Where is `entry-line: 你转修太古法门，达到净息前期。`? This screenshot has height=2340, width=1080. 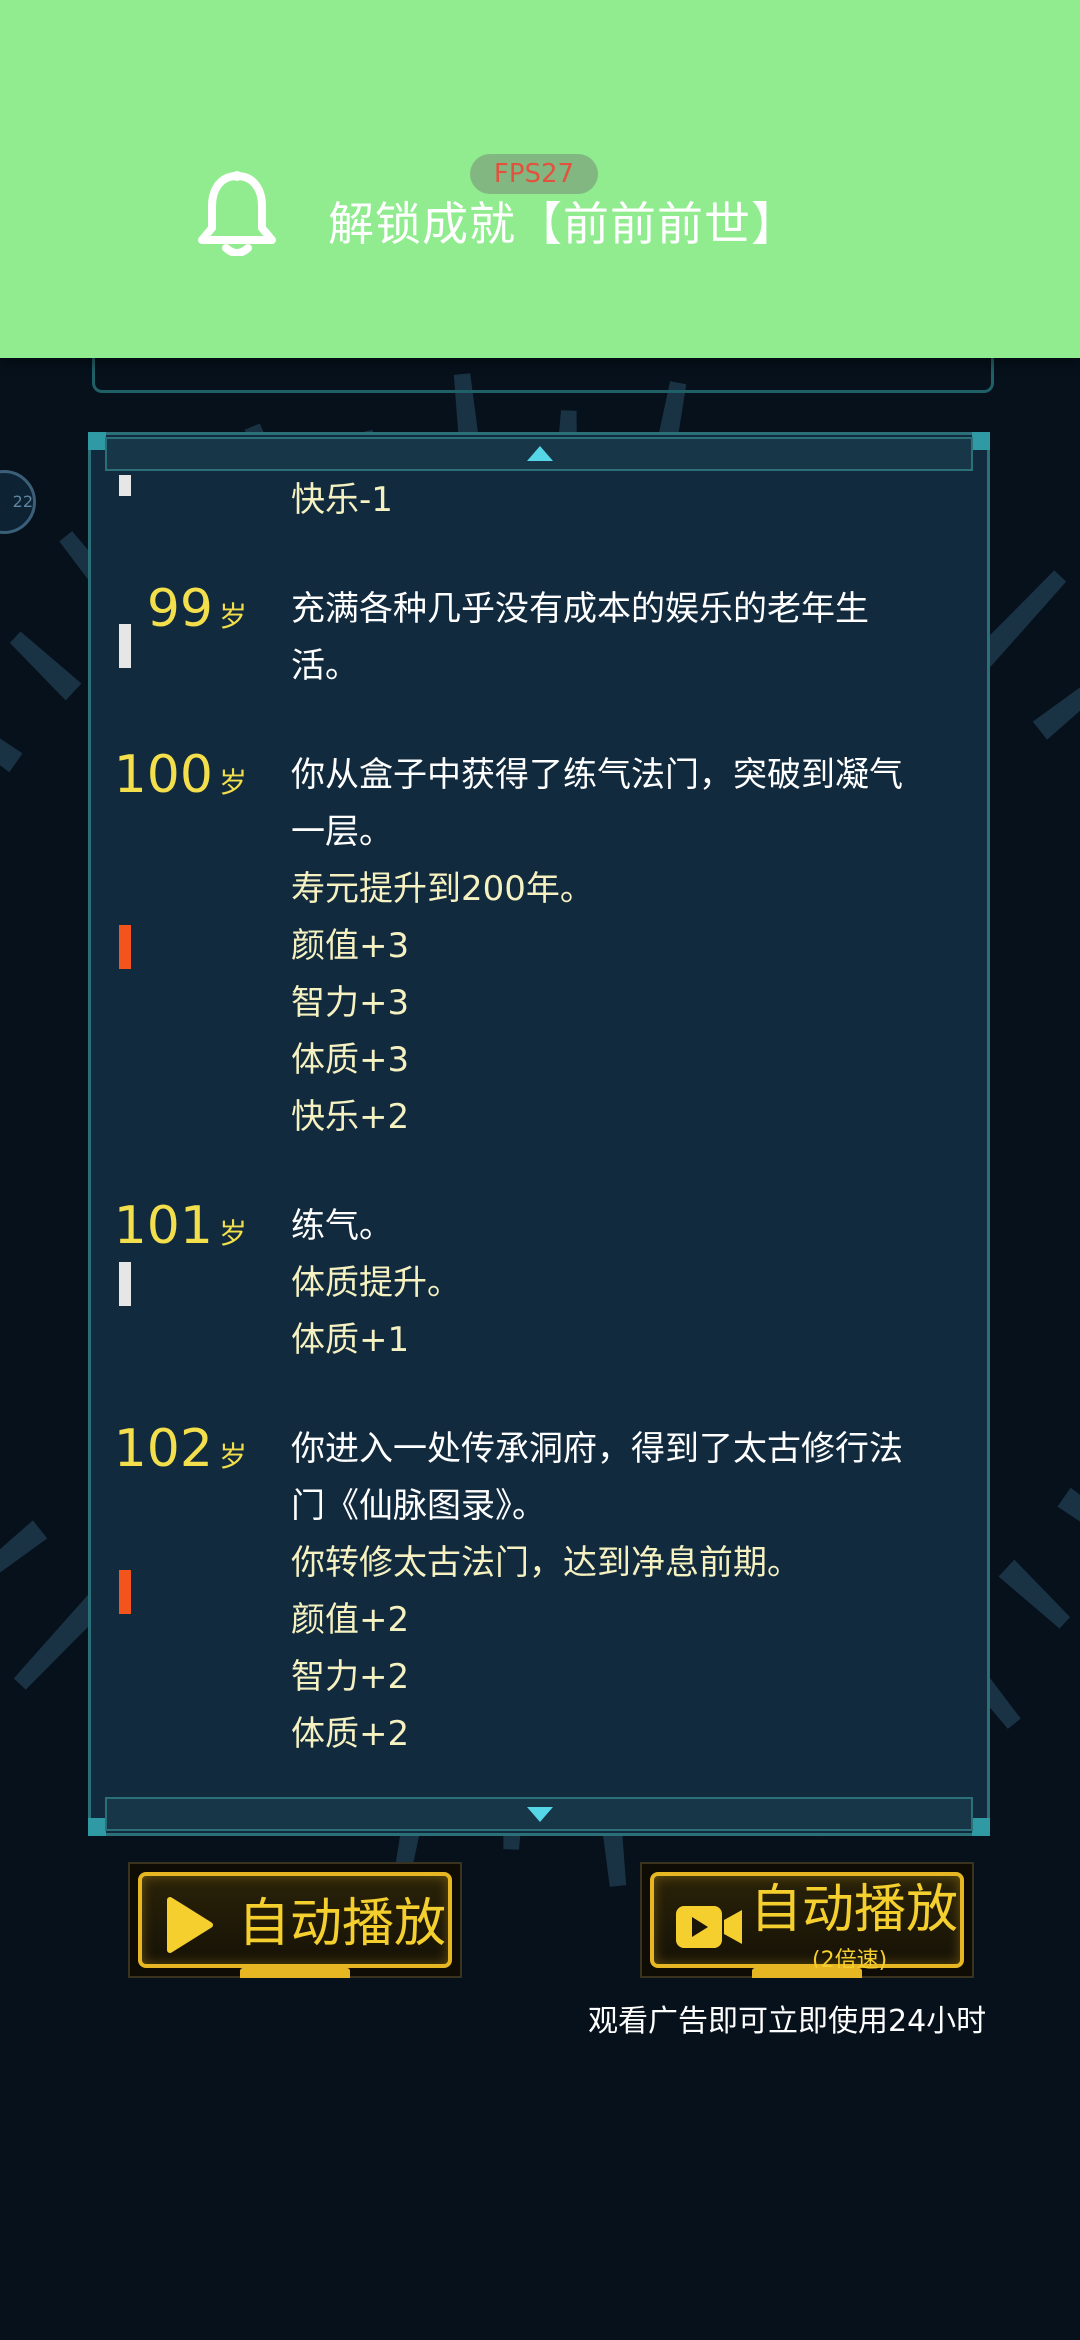
entry-line: 你转修太古法门，达到净息前期。 is located at coordinates (546, 1563).